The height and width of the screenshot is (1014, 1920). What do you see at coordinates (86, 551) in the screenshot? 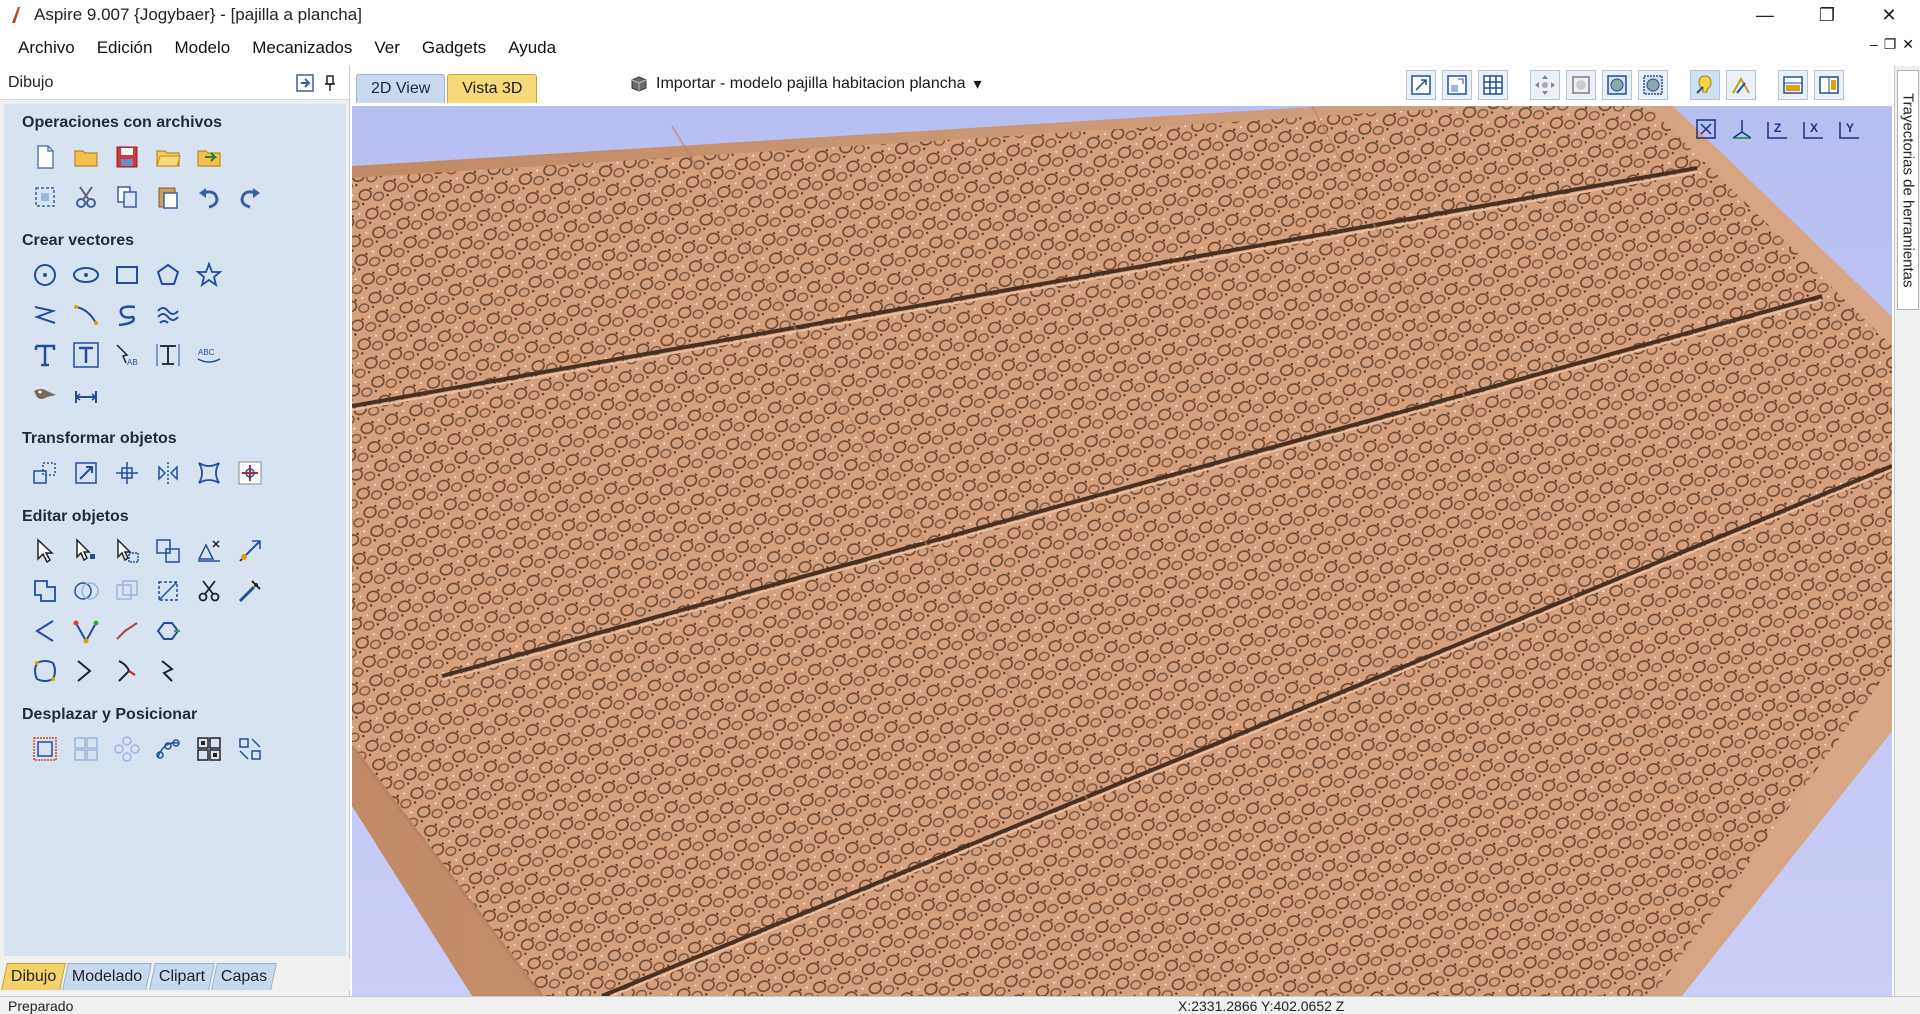
I see `node-edit-icon` at bounding box center [86, 551].